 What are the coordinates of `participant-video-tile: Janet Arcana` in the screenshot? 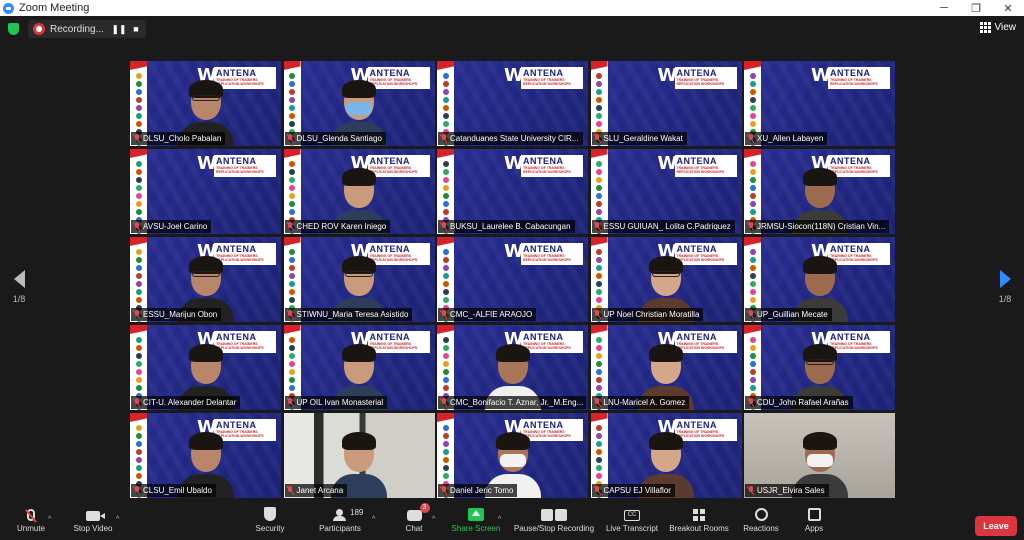 It's located at (359, 455).